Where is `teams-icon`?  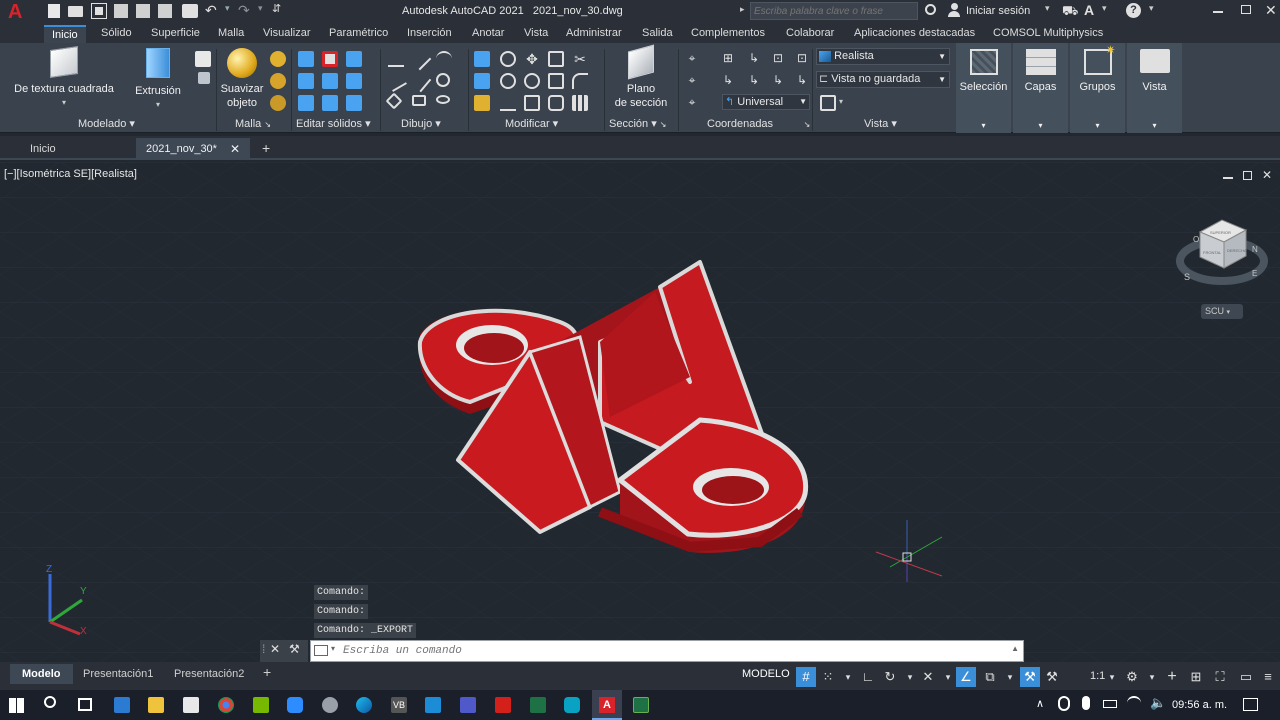
teams-icon is located at coordinates (468, 705).